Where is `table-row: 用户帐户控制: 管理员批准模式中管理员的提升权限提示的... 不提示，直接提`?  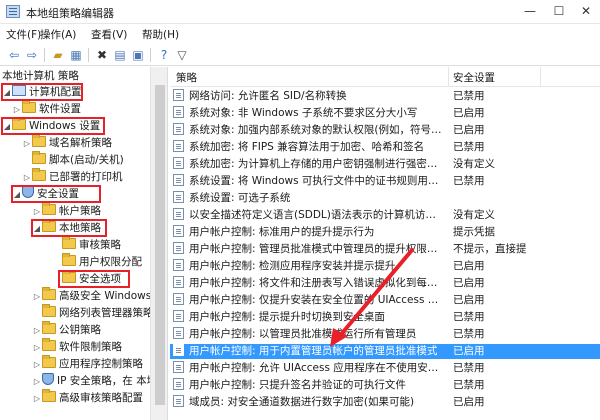 table-row: 用户帐户控制: 管理员批准模式中管理员的提升权限提示的... 不提示，直接提 is located at coordinates (385, 249).